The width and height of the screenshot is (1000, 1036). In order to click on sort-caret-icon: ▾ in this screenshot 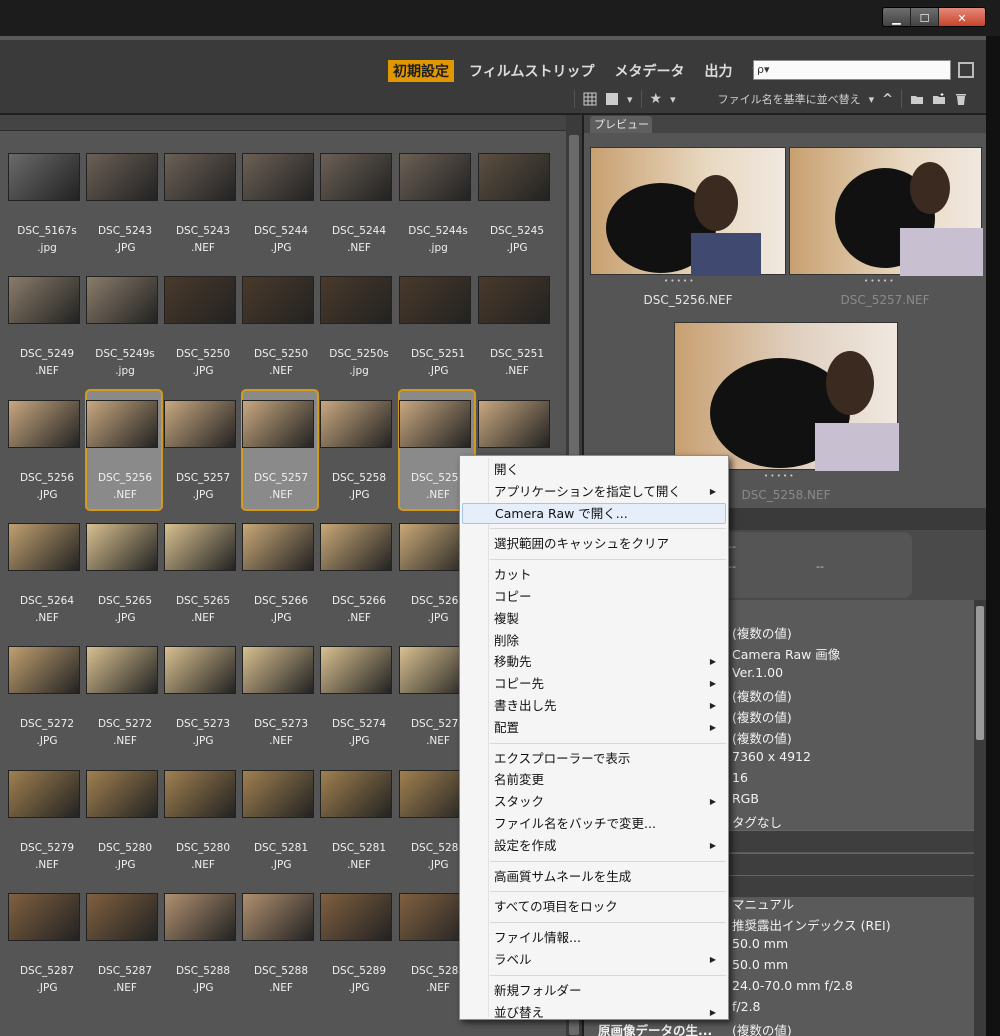, I will do `click(872, 99)`.